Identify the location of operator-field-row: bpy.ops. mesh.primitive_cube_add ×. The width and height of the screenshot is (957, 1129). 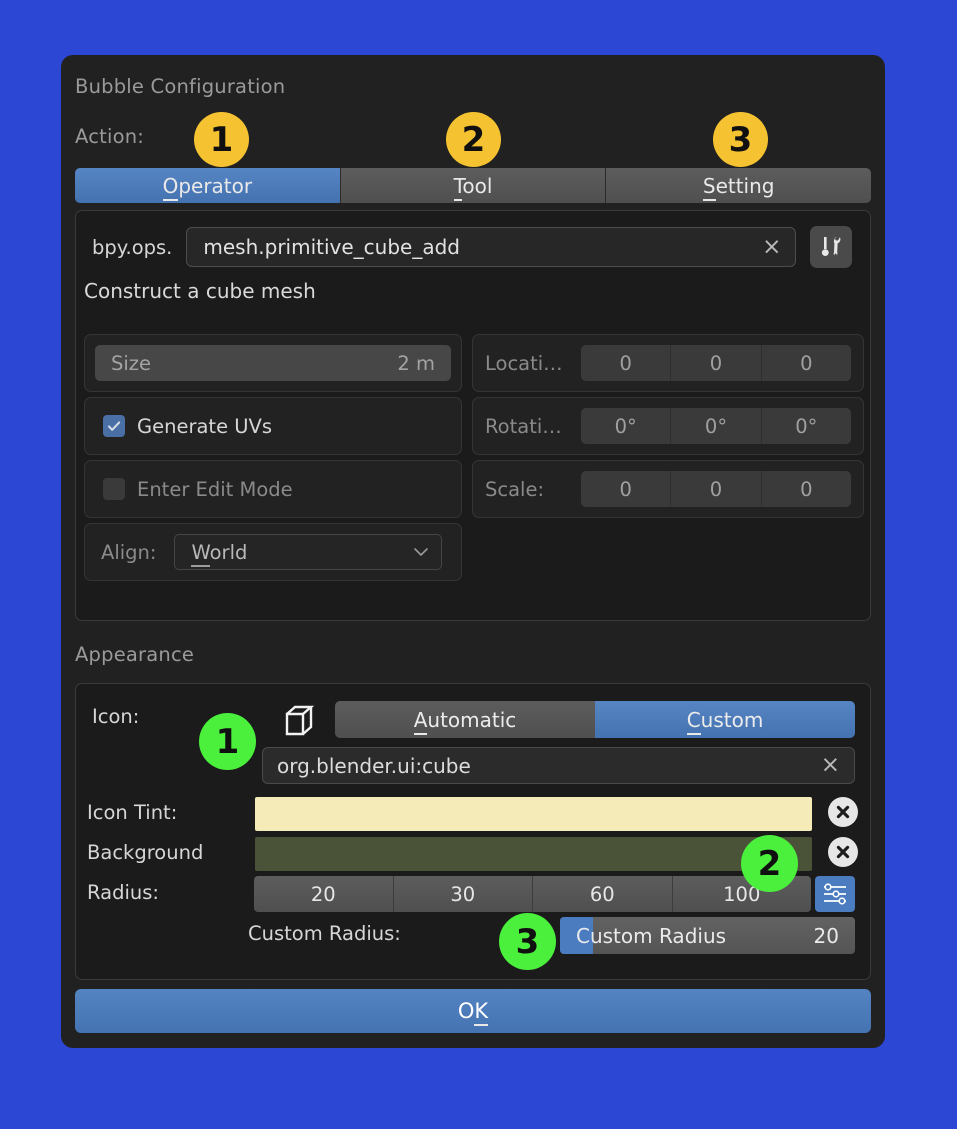
(472, 247).